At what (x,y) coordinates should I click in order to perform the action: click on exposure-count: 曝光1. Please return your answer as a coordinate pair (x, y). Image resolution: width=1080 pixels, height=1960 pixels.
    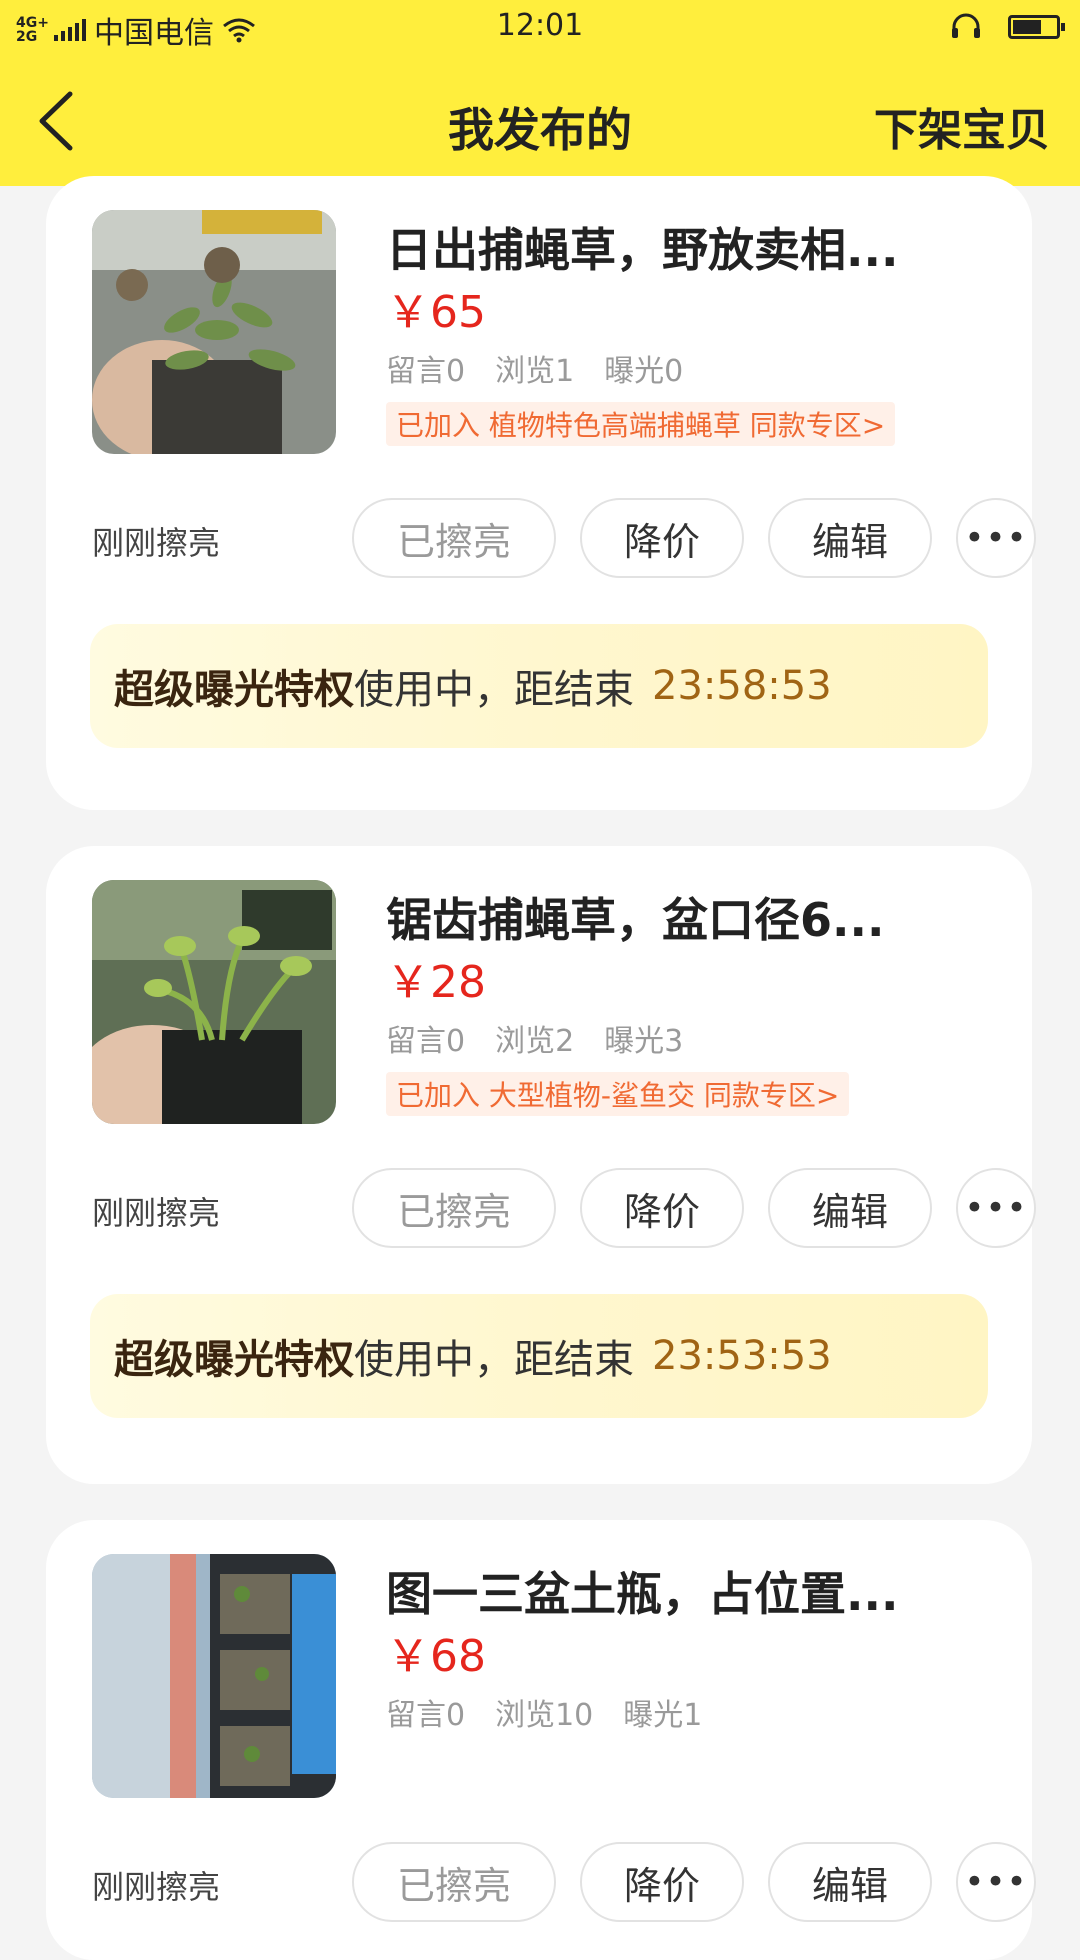
    Looking at the image, I should click on (663, 1715).